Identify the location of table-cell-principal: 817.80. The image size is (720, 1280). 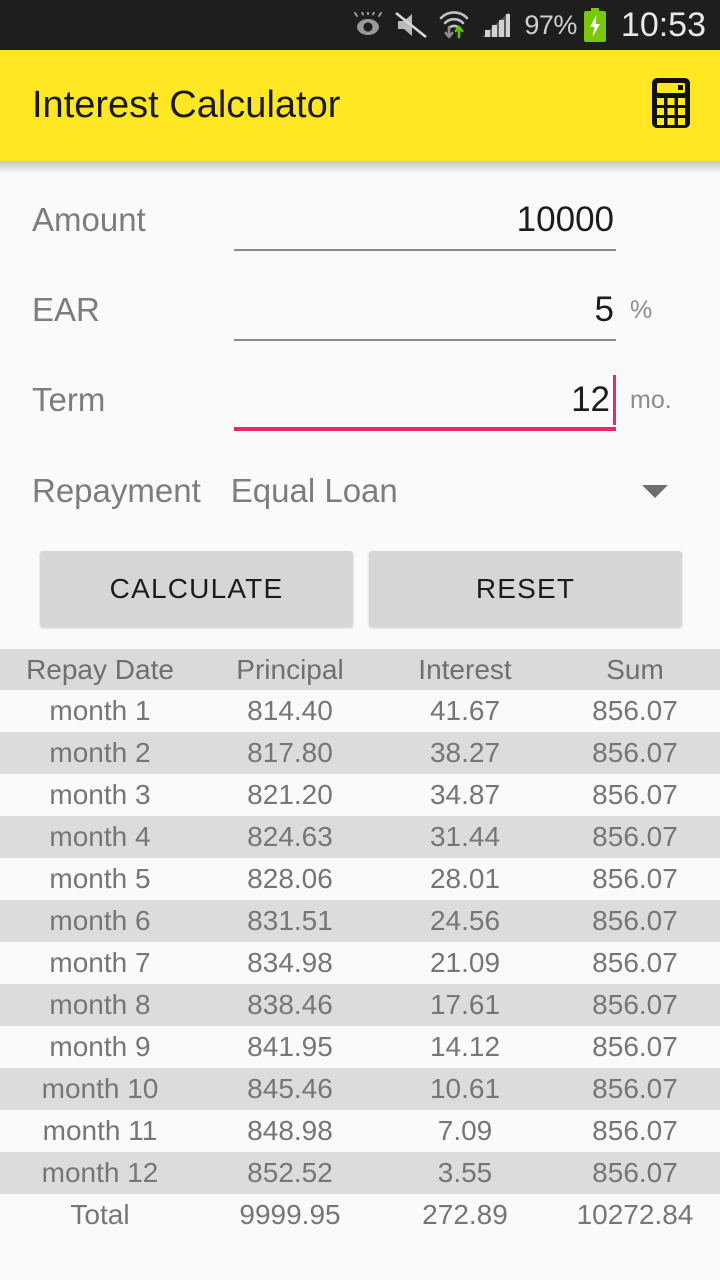
(290, 752).